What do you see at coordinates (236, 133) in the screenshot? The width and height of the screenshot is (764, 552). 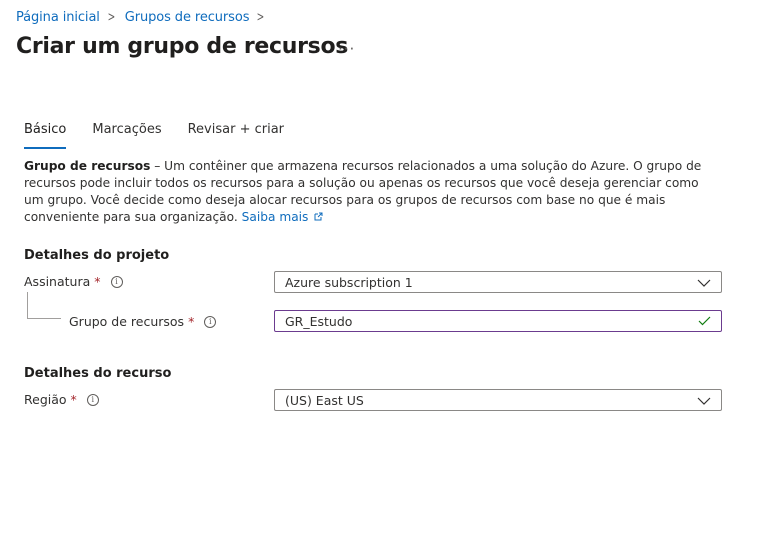 I see `tab-review-create: Revisar + criar` at bounding box center [236, 133].